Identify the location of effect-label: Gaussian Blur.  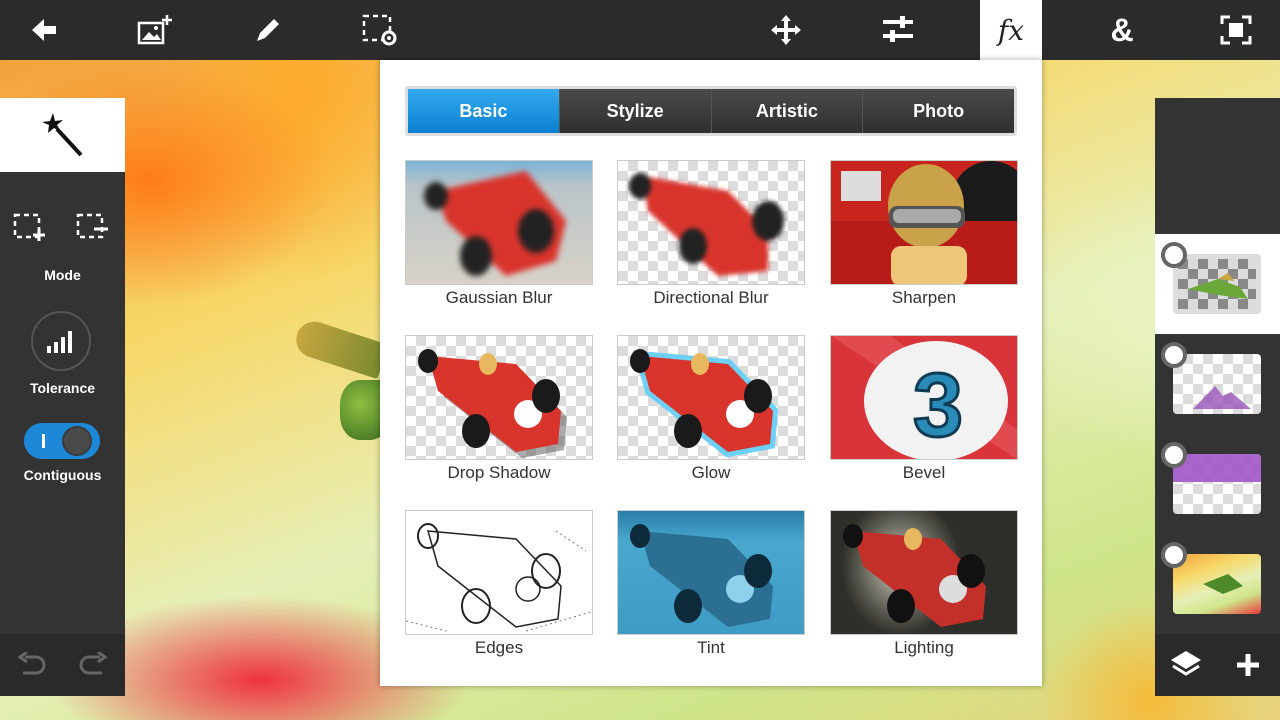
(499, 297).